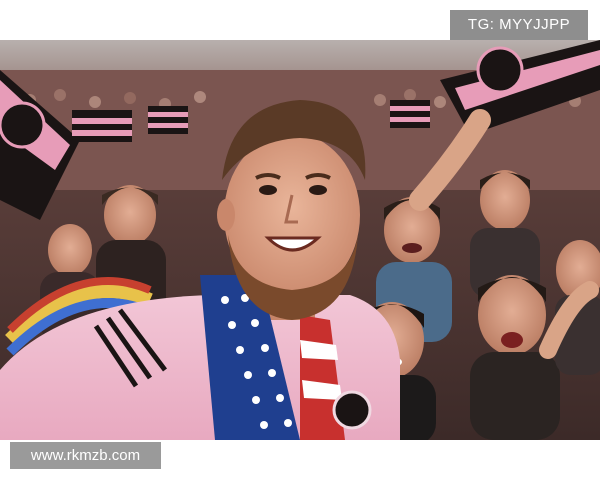 The image size is (600, 480). What do you see at coordinates (226, 215) in the screenshot?
I see `ear` at bounding box center [226, 215].